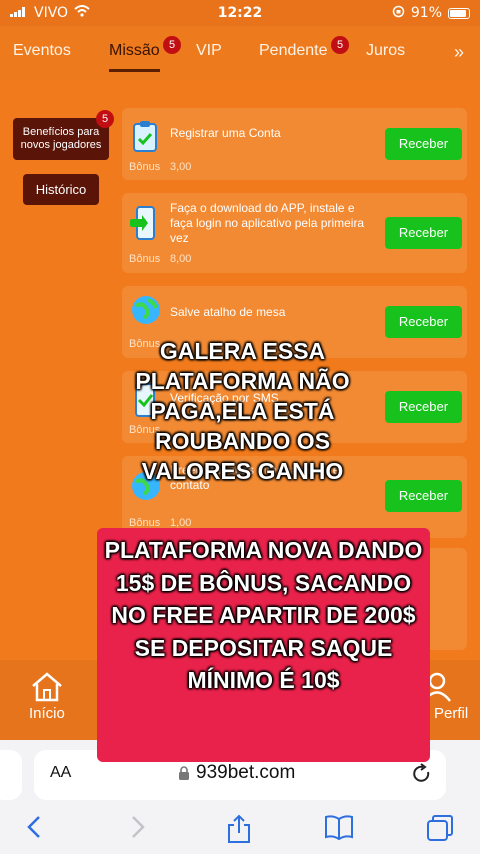 Image resolution: width=480 pixels, height=854 pixels. I want to click on beneficios-badge: 5, so click(105, 119).